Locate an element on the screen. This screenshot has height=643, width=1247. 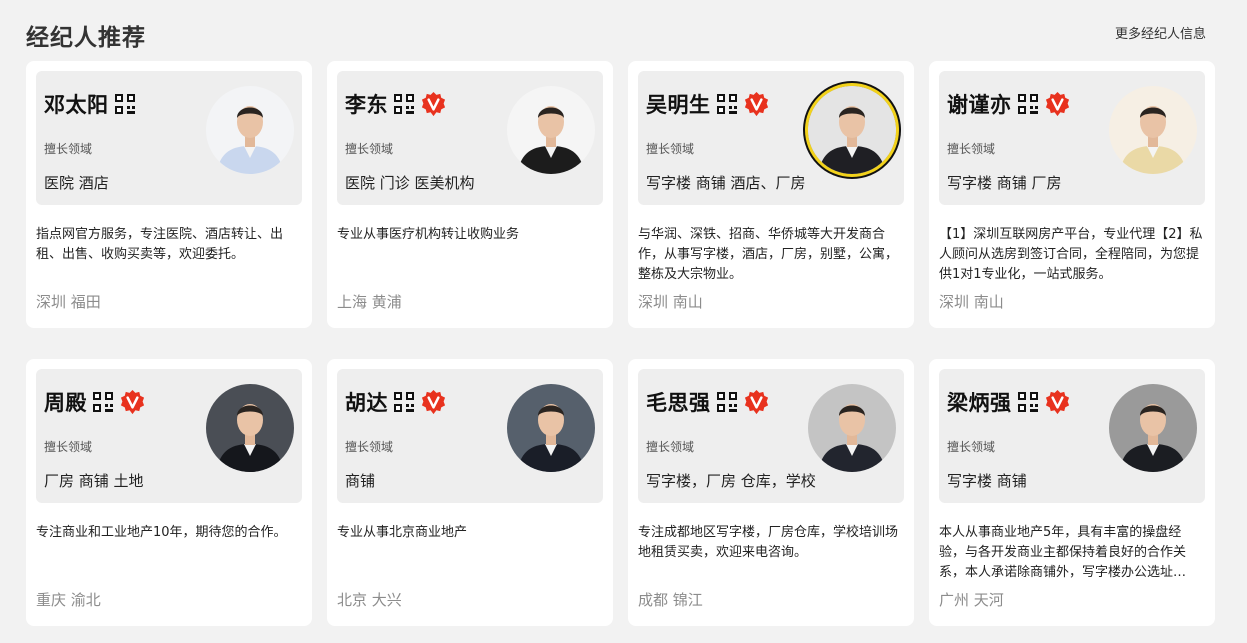
agent-info-box: 邓太阳 擅长领域 医院 酒店 is located at coordinates (169, 138).